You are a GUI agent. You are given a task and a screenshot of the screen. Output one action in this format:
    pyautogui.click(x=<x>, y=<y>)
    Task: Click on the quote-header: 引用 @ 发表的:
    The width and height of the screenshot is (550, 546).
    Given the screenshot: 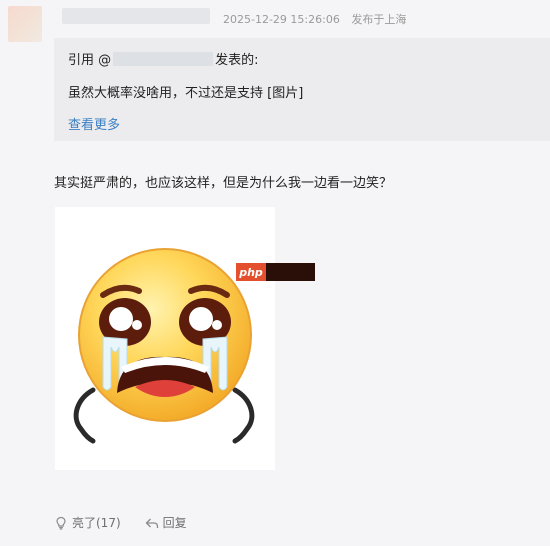 What is the action you would take?
    pyautogui.click(x=163, y=58)
    